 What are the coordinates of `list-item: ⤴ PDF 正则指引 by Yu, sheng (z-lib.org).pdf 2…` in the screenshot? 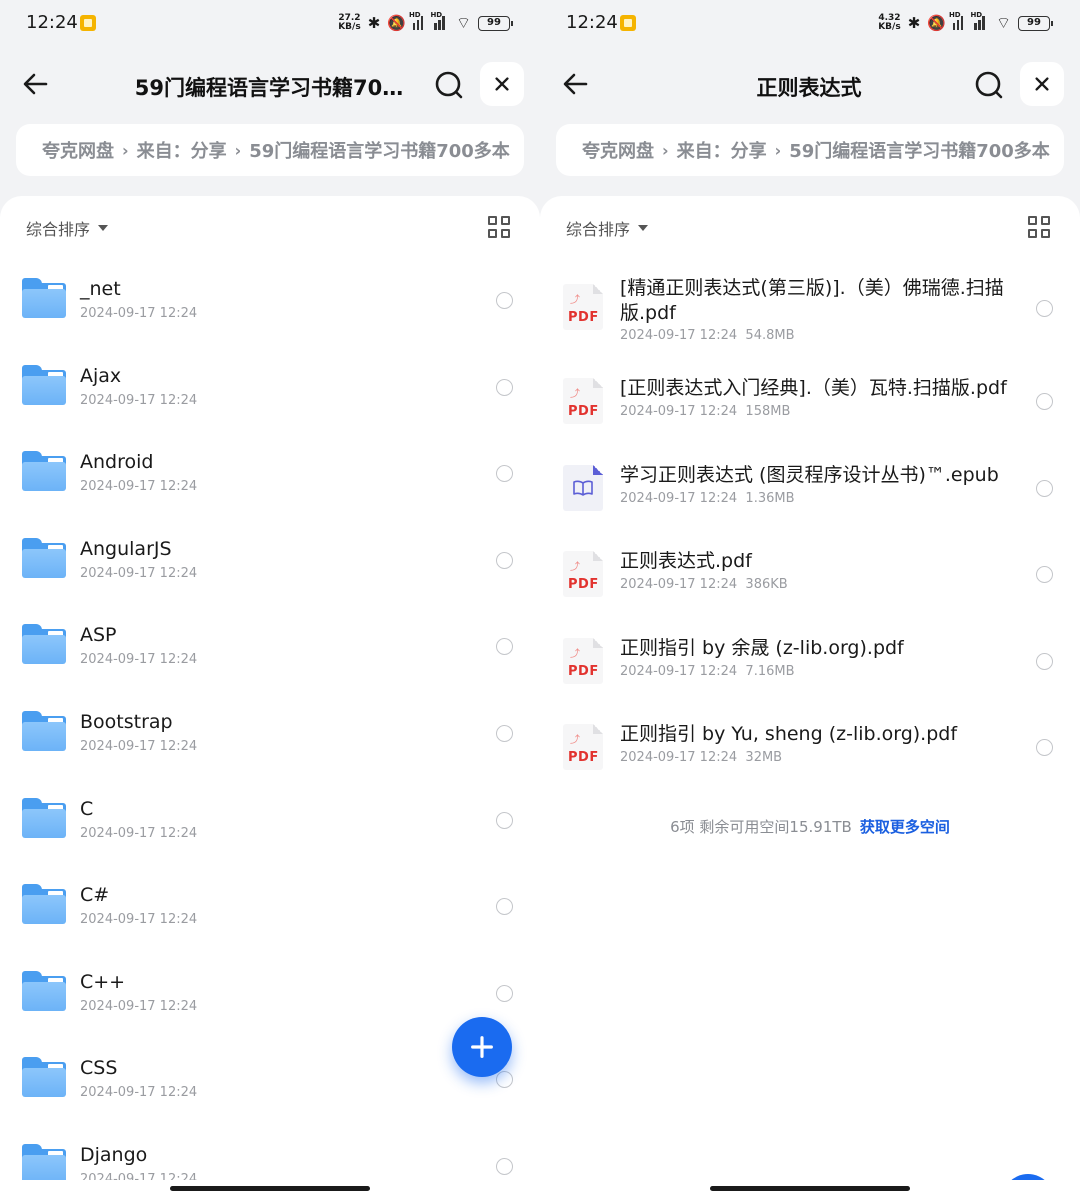 It's located at (810, 743).